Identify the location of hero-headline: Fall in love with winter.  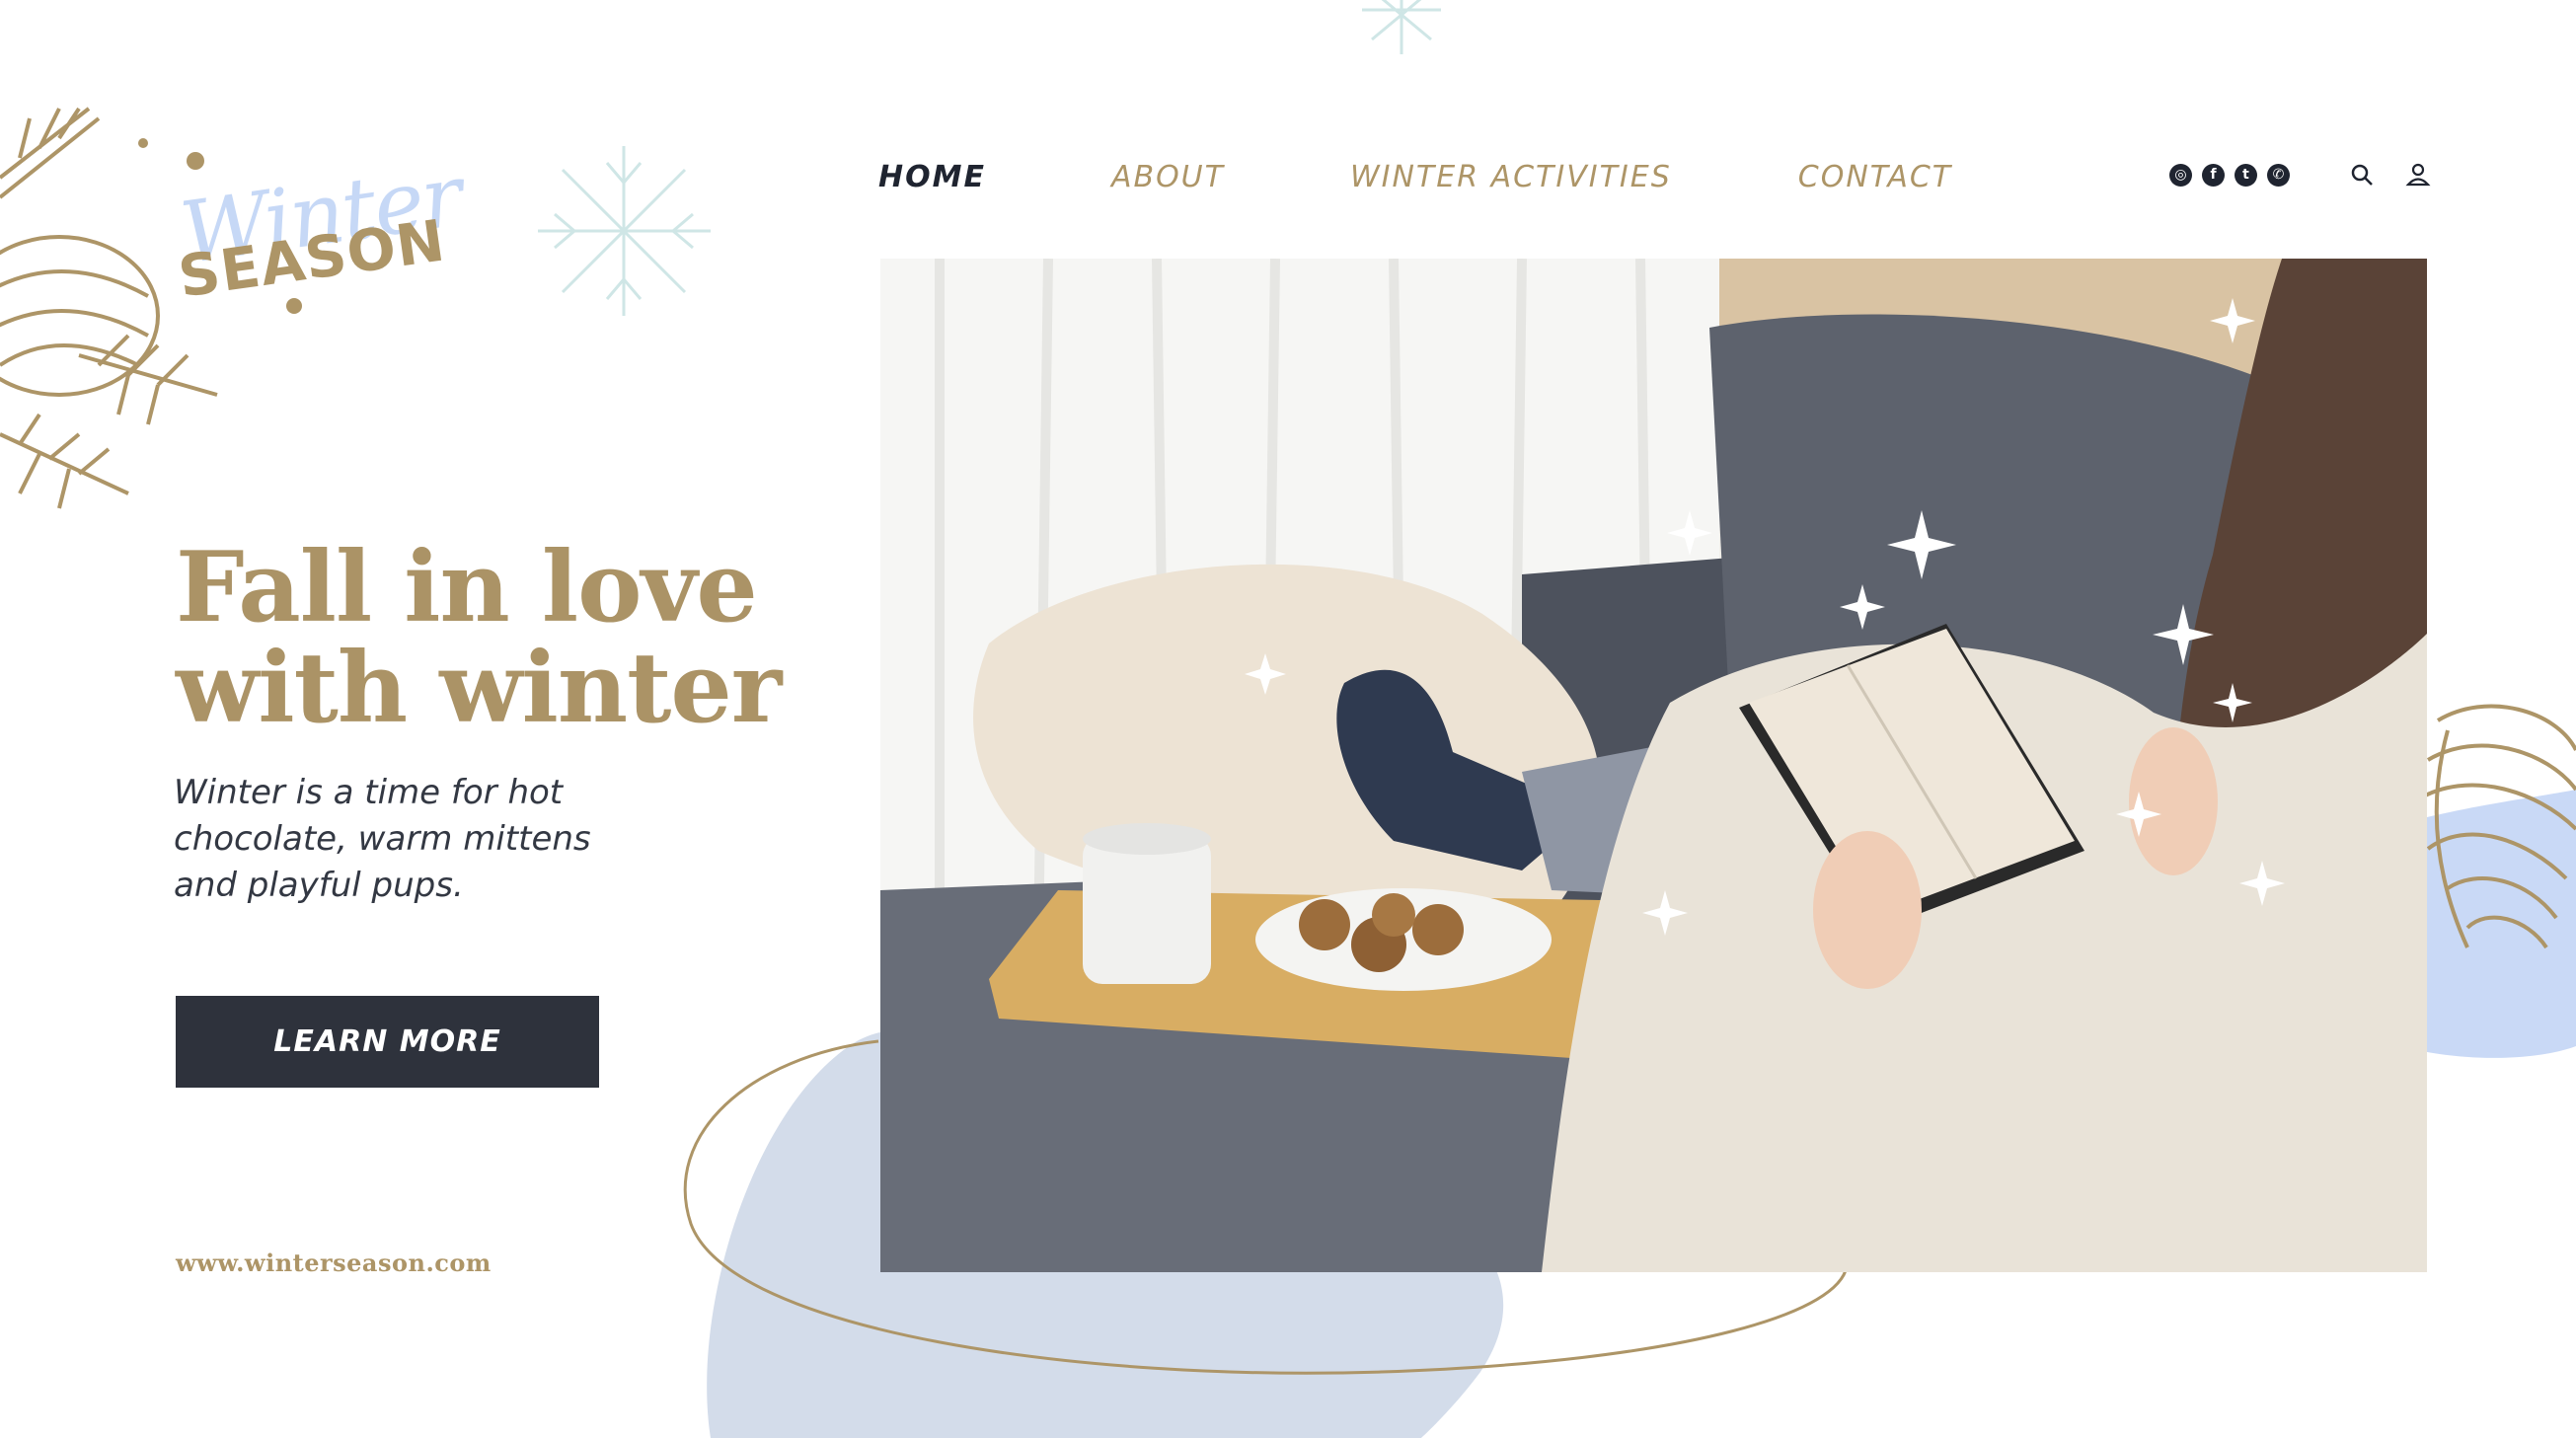
(482, 638).